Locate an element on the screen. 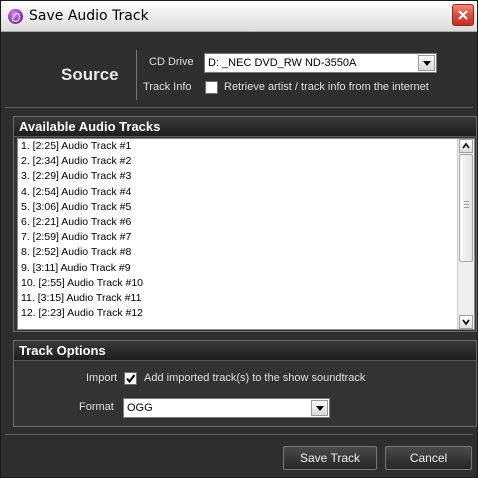 This screenshot has height=478, width=478. list-item: 1. [2:25] Audio Track #1 is located at coordinates (76, 146).